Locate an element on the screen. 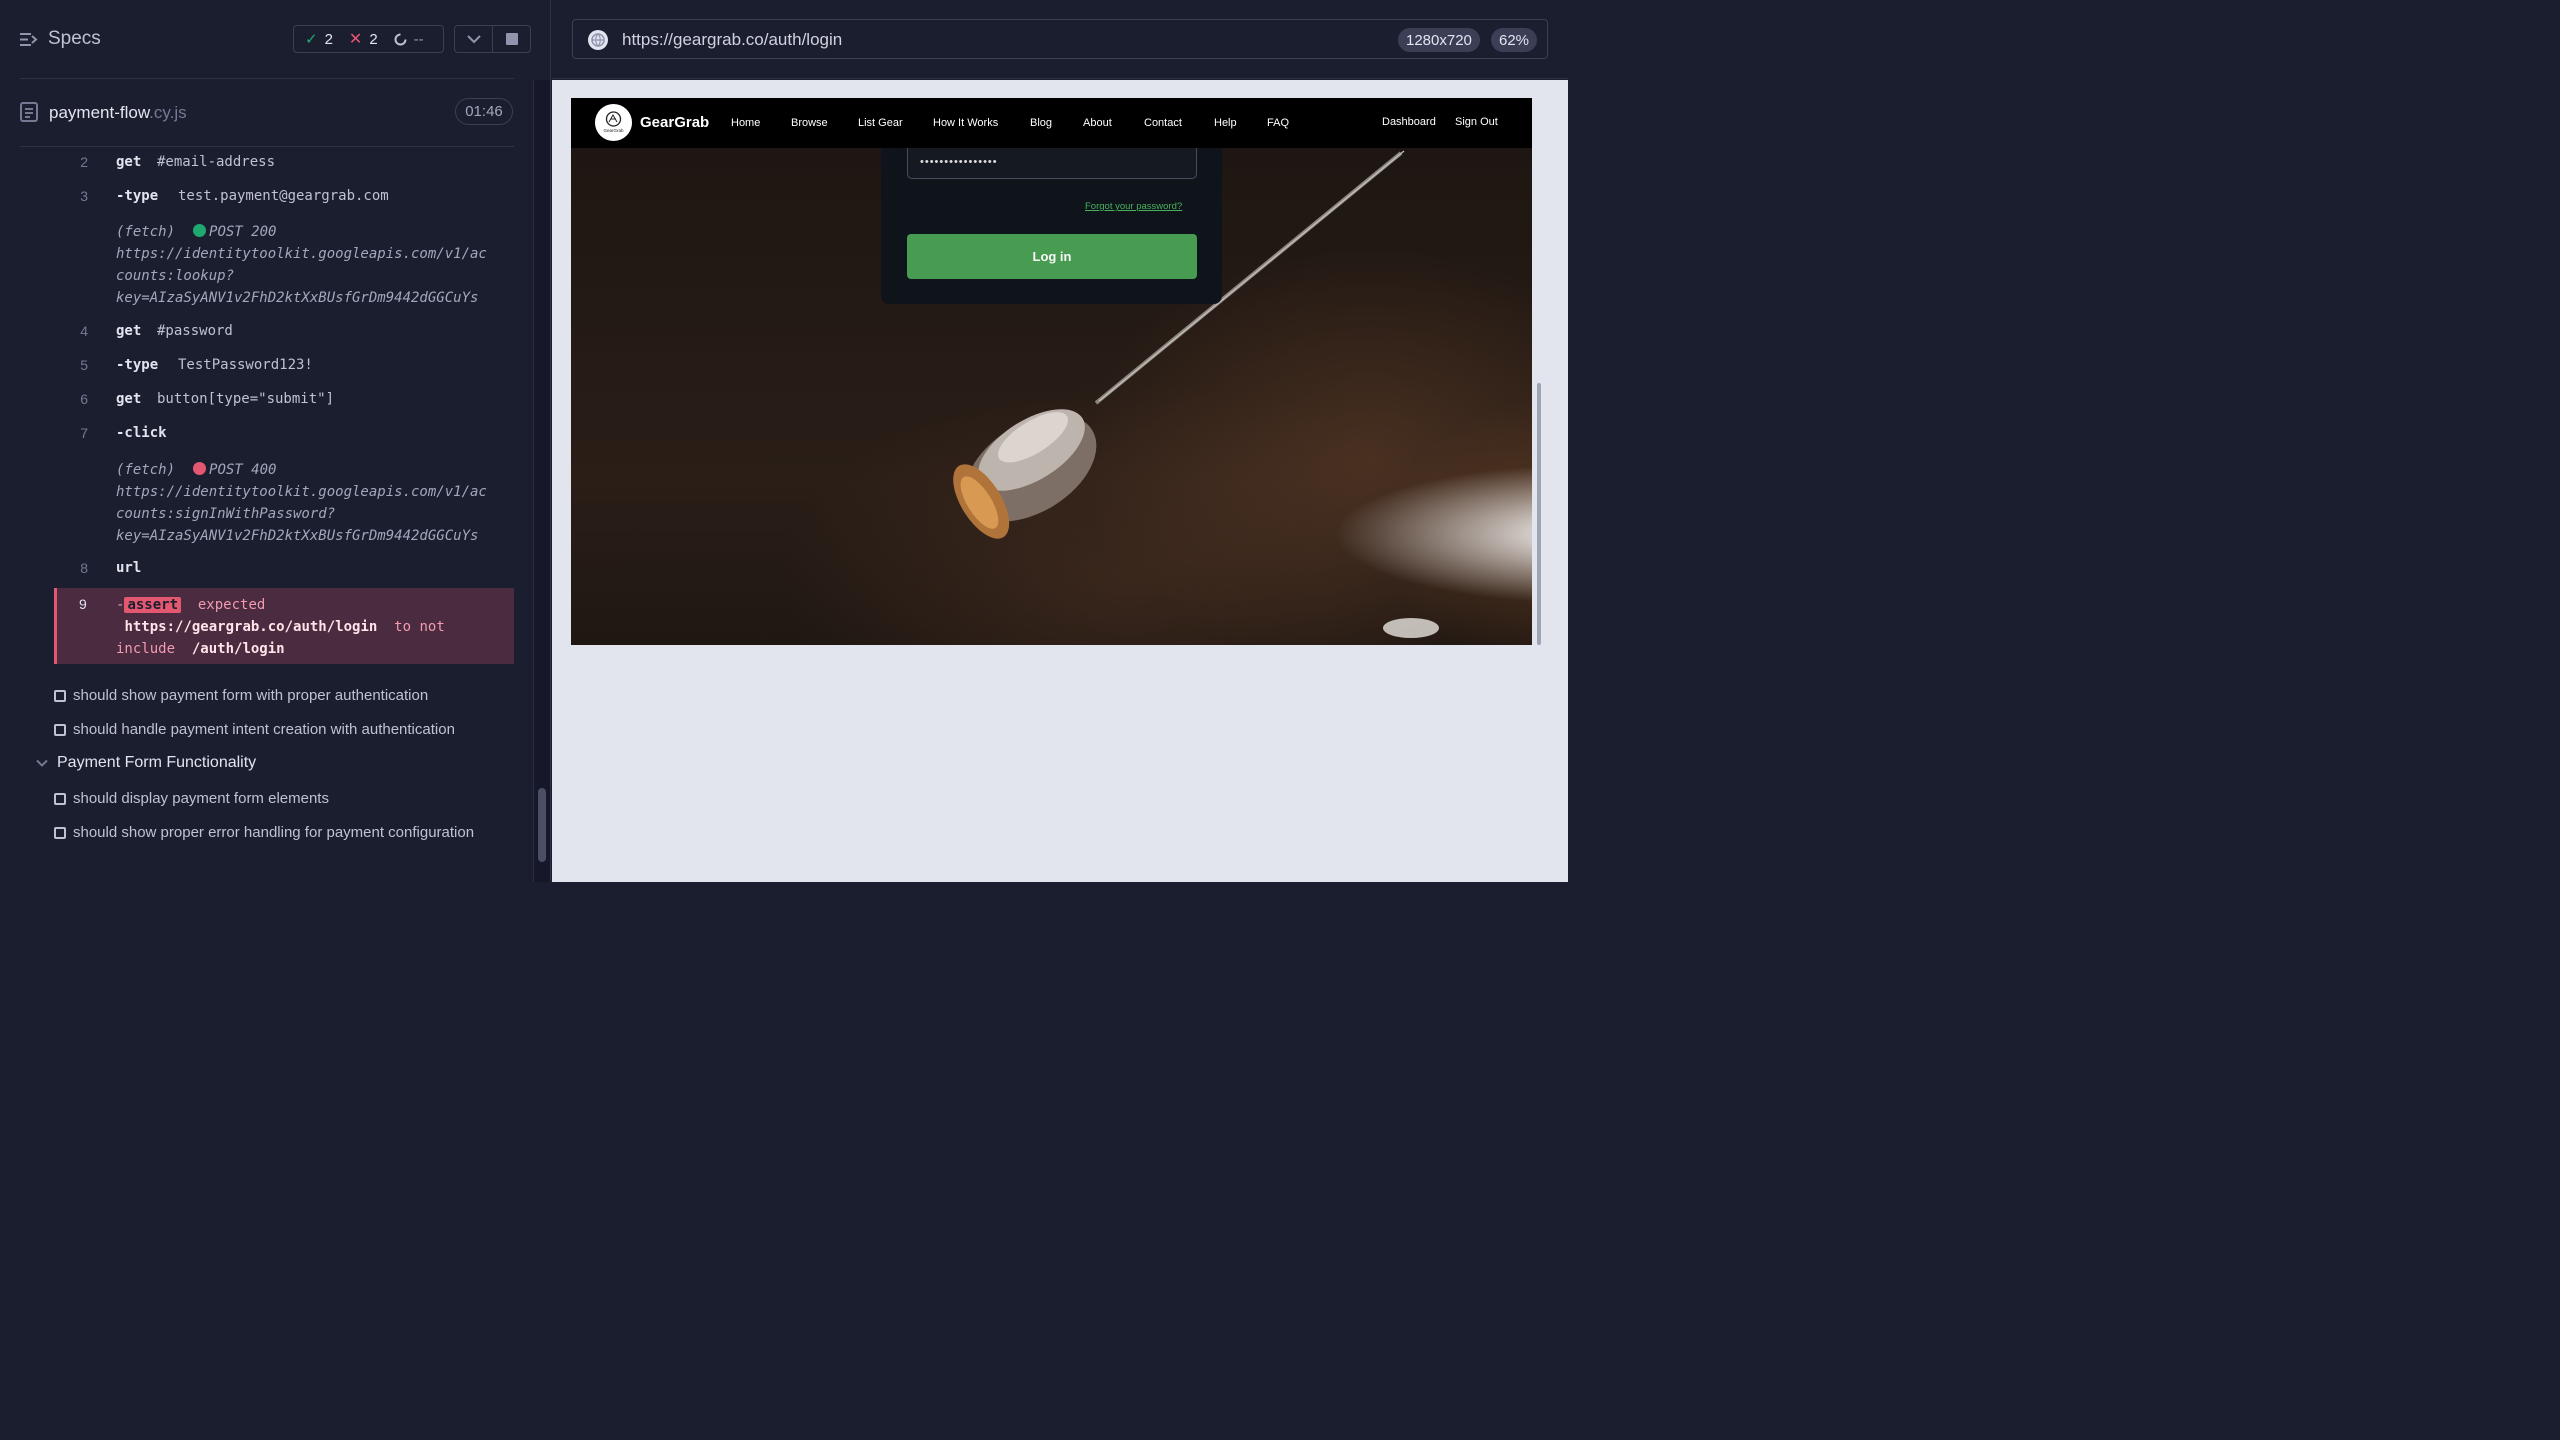 The height and width of the screenshot is (1440, 2560). login-button: Log in is located at coordinates (1052, 256).